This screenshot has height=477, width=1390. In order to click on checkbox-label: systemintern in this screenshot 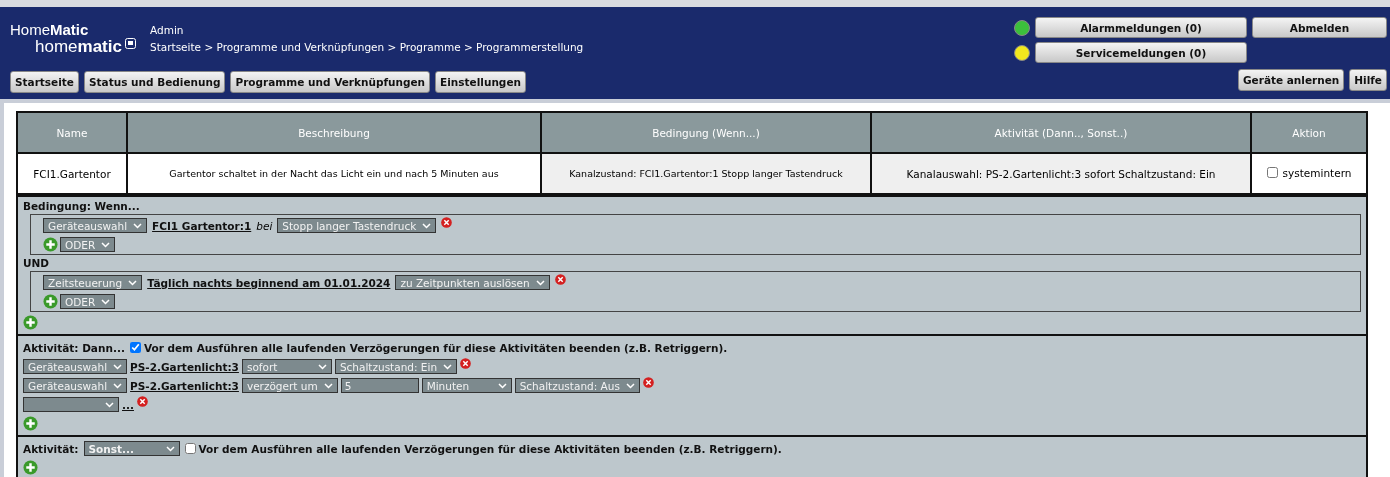, I will do `click(1317, 172)`.